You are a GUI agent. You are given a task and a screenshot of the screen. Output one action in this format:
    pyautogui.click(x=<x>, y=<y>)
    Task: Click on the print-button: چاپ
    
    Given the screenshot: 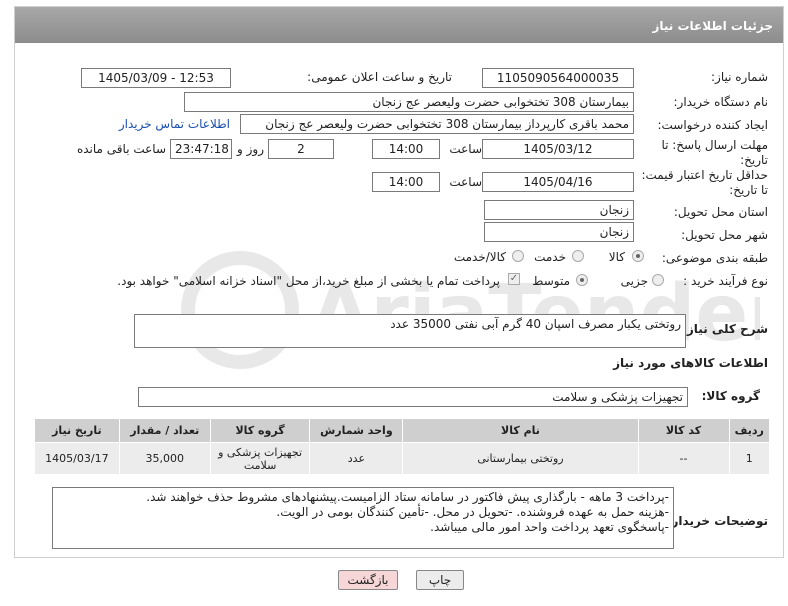 What is the action you would take?
    pyautogui.click(x=440, y=580)
    